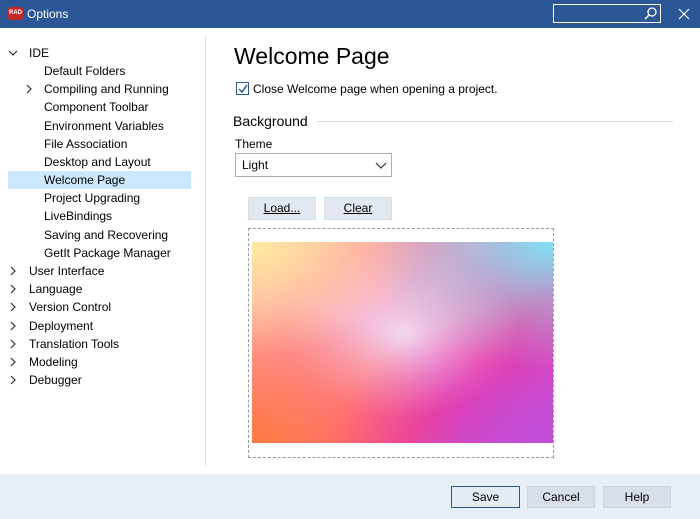  I want to click on tree-item-label: User Interface, so click(67, 271).